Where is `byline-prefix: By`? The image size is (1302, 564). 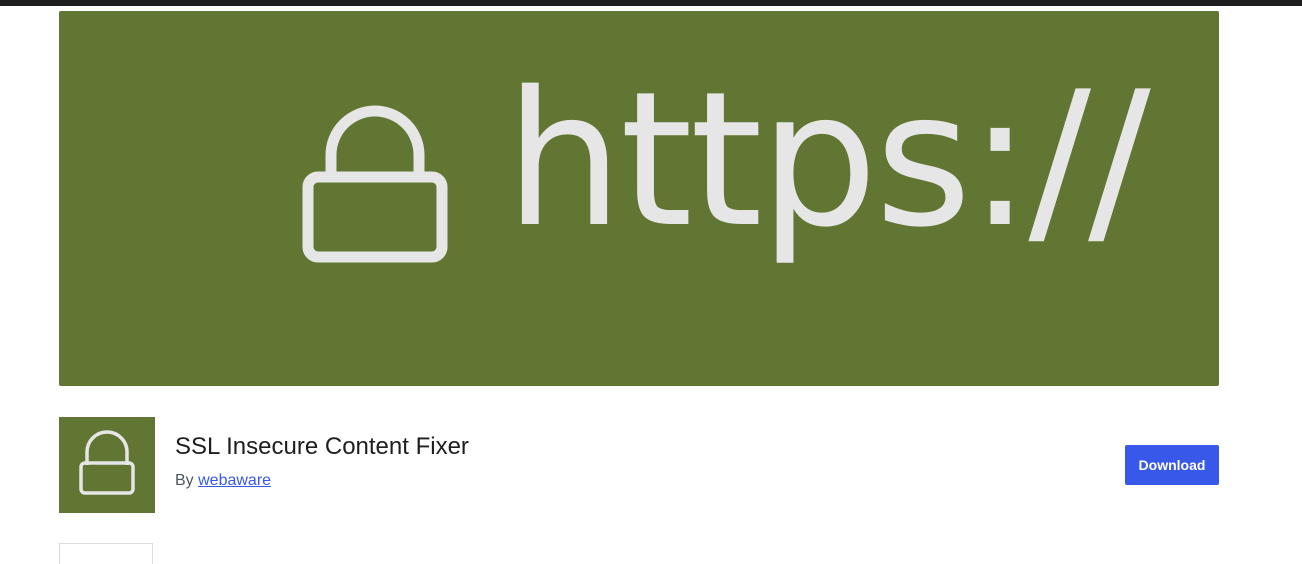
byline-prefix: By is located at coordinates (184, 480).